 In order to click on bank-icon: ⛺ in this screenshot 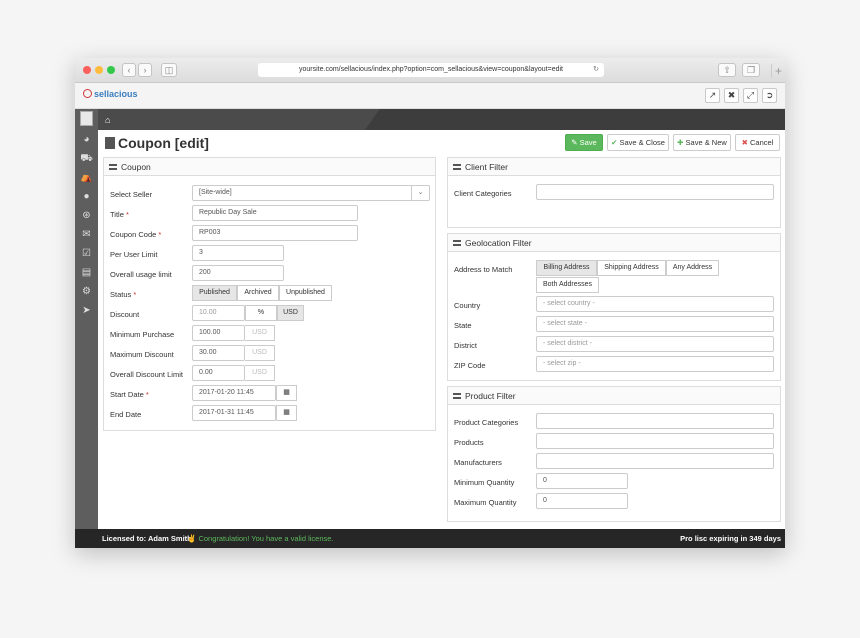, I will do `click(86, 178)`.